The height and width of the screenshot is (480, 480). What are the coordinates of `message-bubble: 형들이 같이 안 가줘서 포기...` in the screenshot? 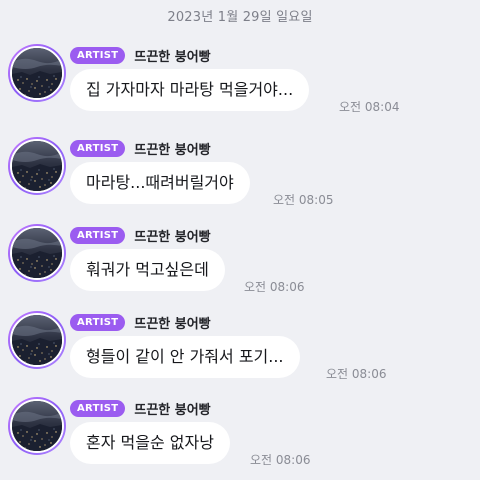 It's located at (185, 357).